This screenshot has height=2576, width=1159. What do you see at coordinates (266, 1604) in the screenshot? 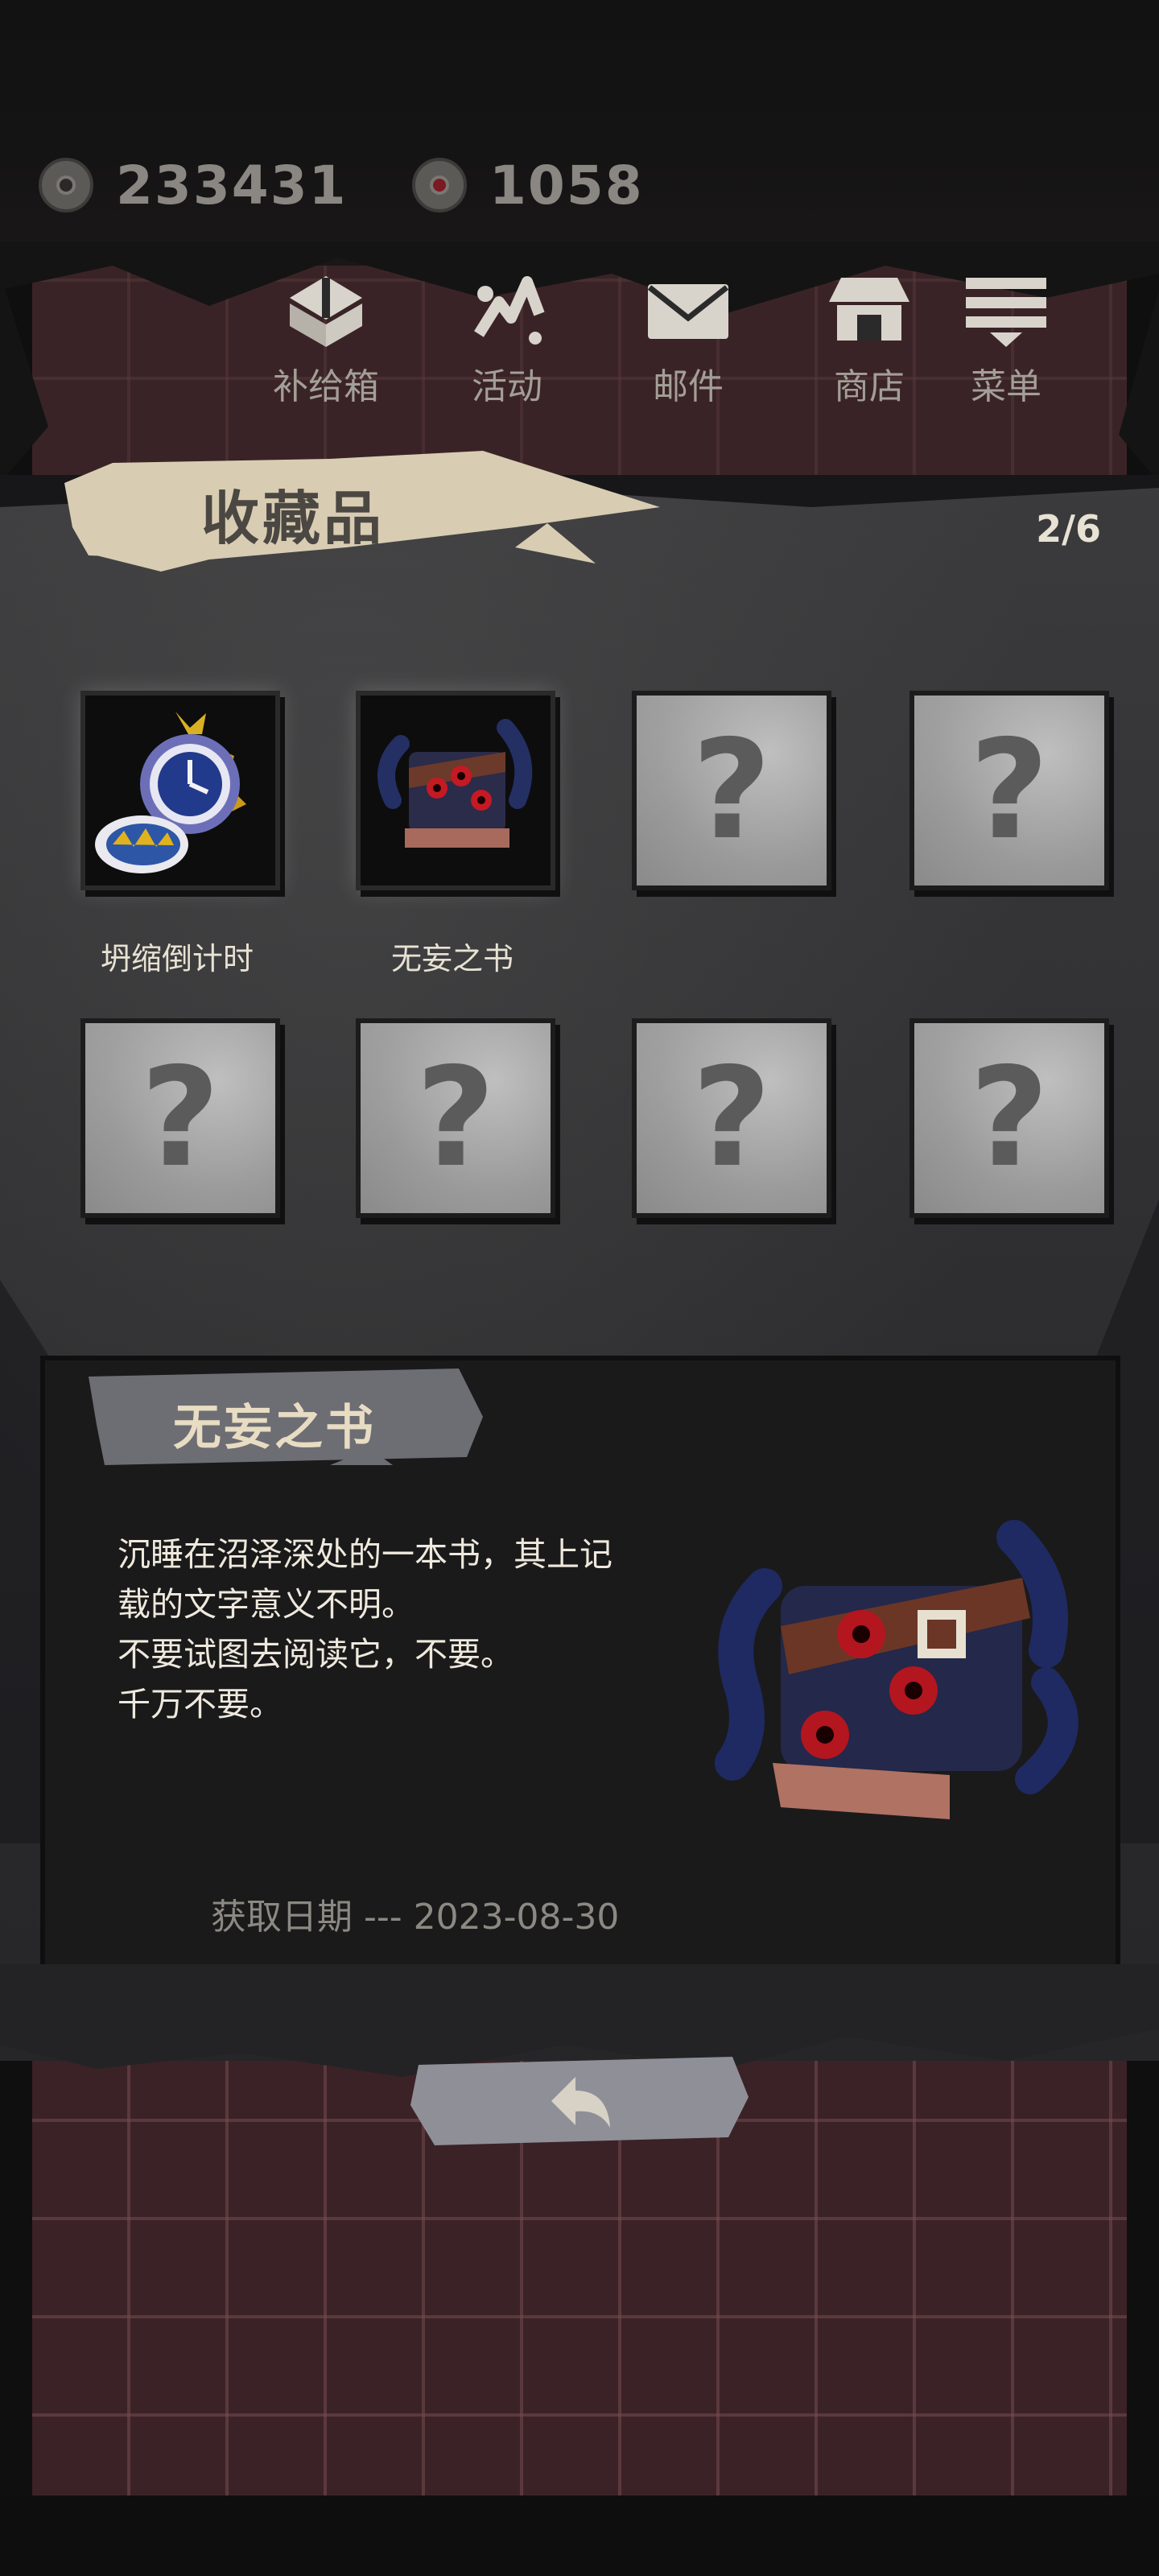
I see `description-line: 载的文字意义不明。` at bounding box center [266, 1604].